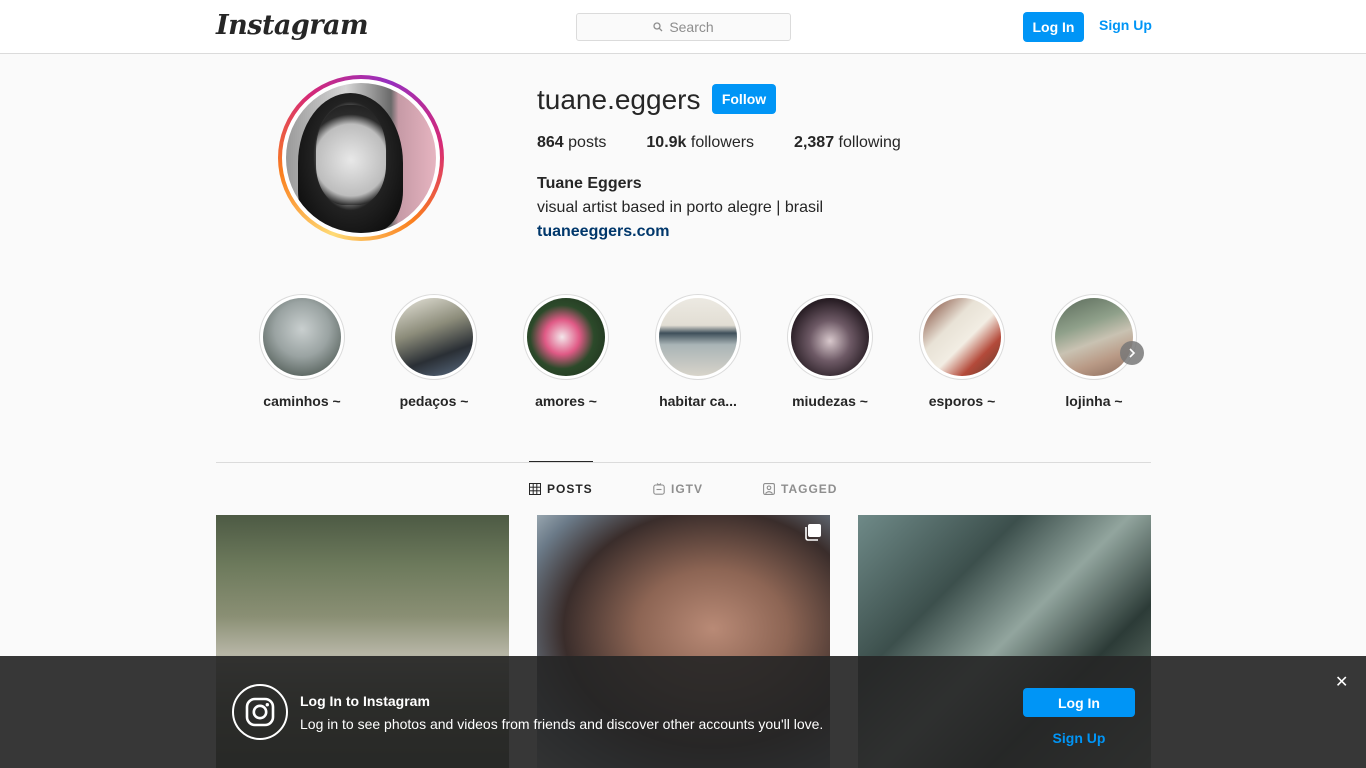 The width and height of the screenshot is (1366, 768). I want to click on banner-title: Log In to Instagram, so click(365, 701).